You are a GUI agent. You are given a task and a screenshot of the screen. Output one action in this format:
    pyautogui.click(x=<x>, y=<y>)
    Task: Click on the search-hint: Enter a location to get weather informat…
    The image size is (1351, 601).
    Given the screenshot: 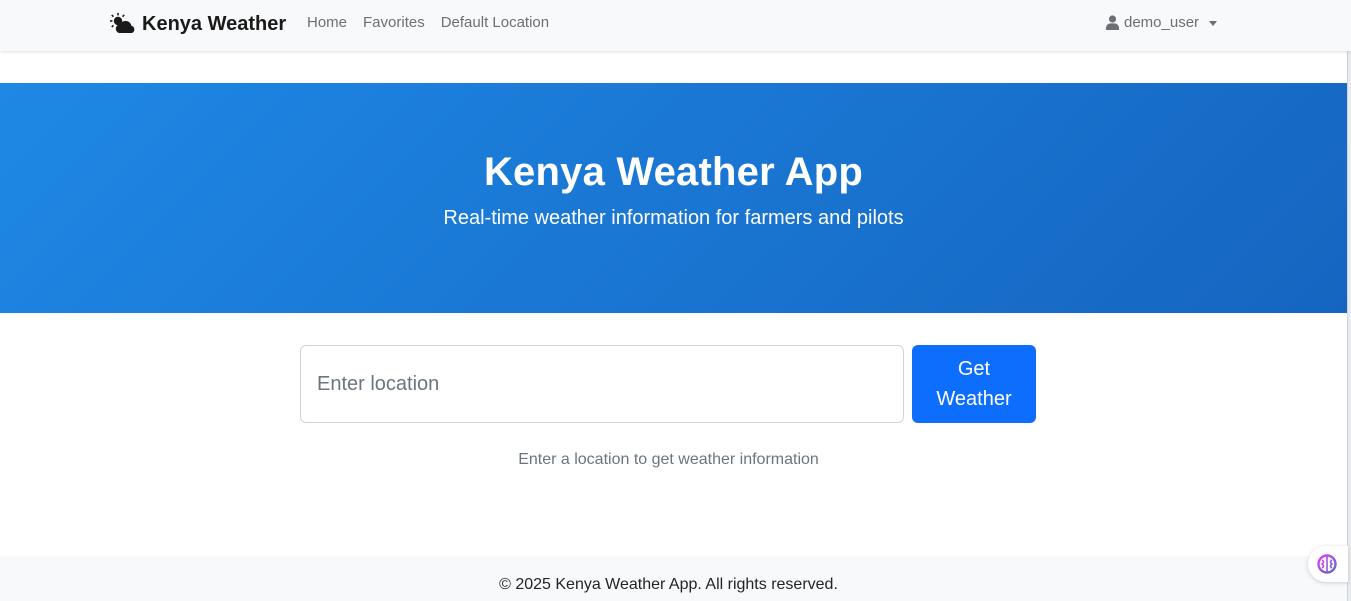 What is the action you would take?
    pyautogui.click(x=668, y=459)
    